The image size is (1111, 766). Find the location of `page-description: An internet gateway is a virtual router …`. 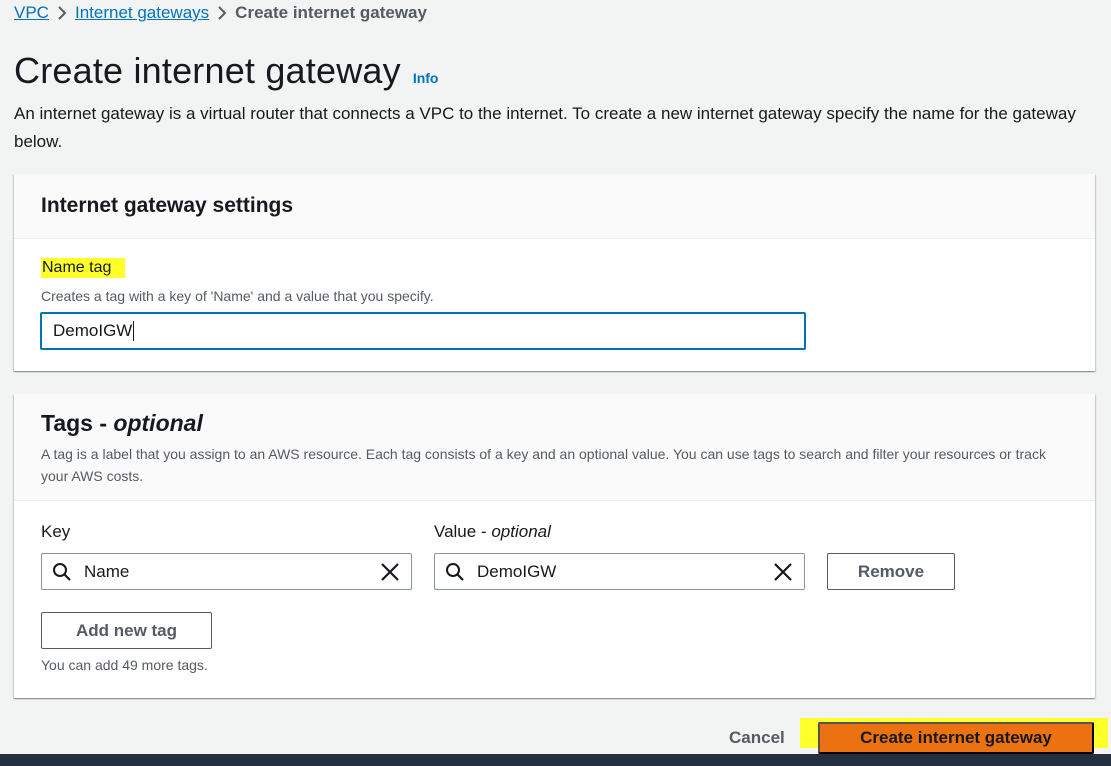

page-description: An internet gateway is a virtual router … is located at coordinates (545, 127).